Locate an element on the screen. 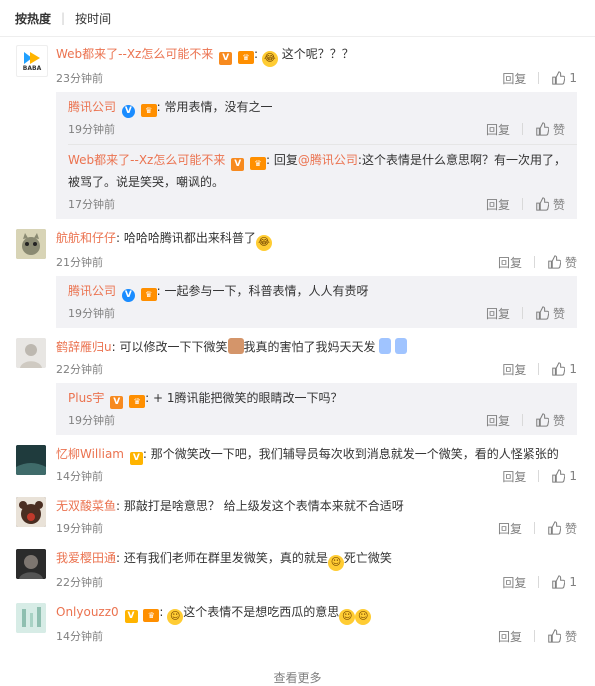 The height and width of the screenshot is (686, 595). load-more-link: 查看更多 is located at coordinates (297, 677).